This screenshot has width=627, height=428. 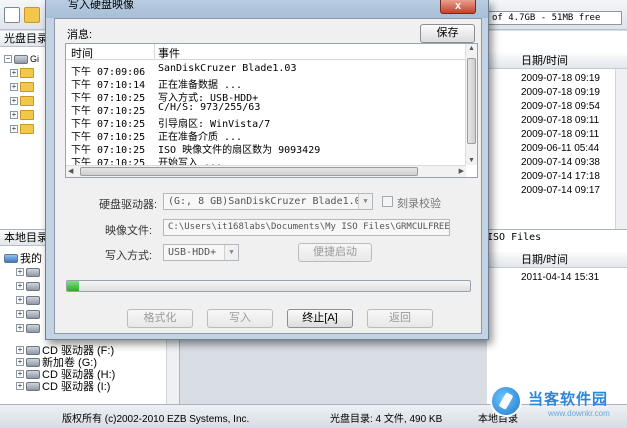 I want to click on log-vertical-scrollbar: ▲ ▼, so click(x=471, y=104).